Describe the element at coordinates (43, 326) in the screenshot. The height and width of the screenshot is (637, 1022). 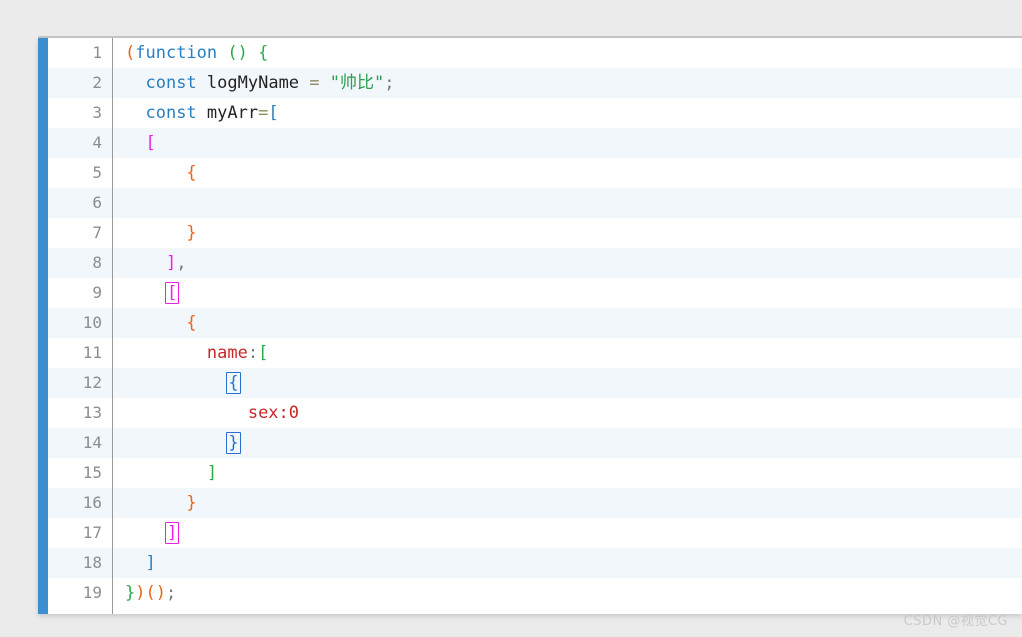
I see `editor-accent-bar` at that location.